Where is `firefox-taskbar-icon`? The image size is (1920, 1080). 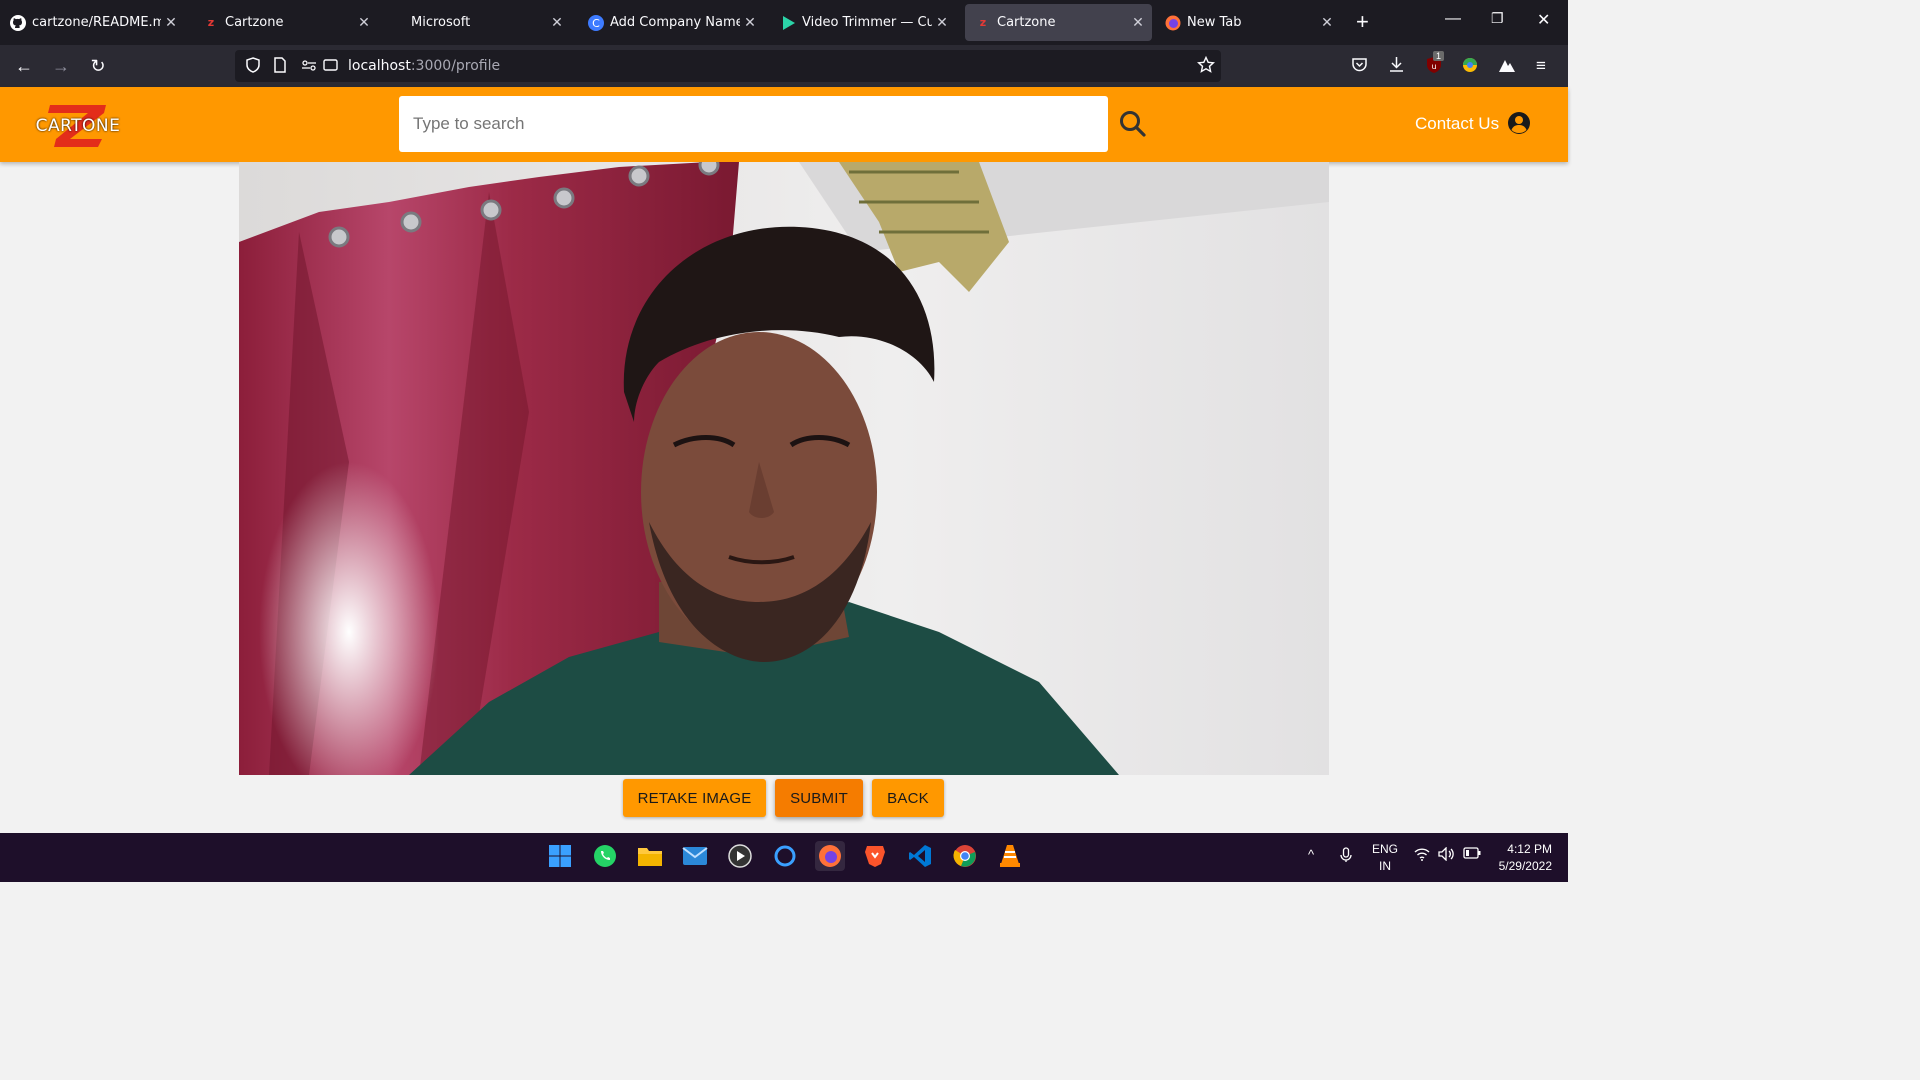
firefox-taskbar-icon is located at coordinates (830, 856).